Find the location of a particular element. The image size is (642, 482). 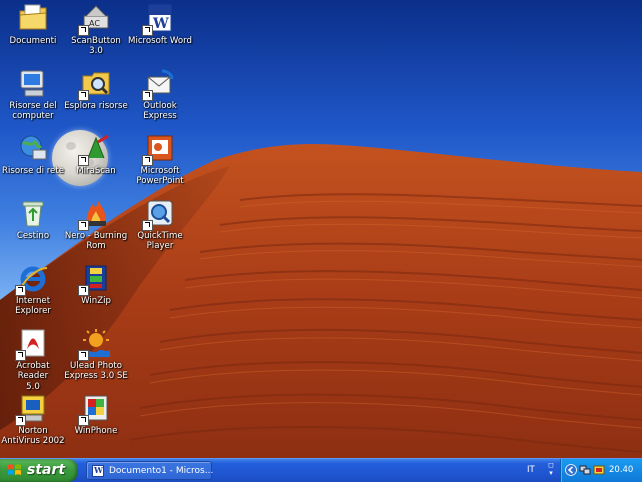

desktop-icon-winphone: WinPhone is located at coordinates (96, 414).